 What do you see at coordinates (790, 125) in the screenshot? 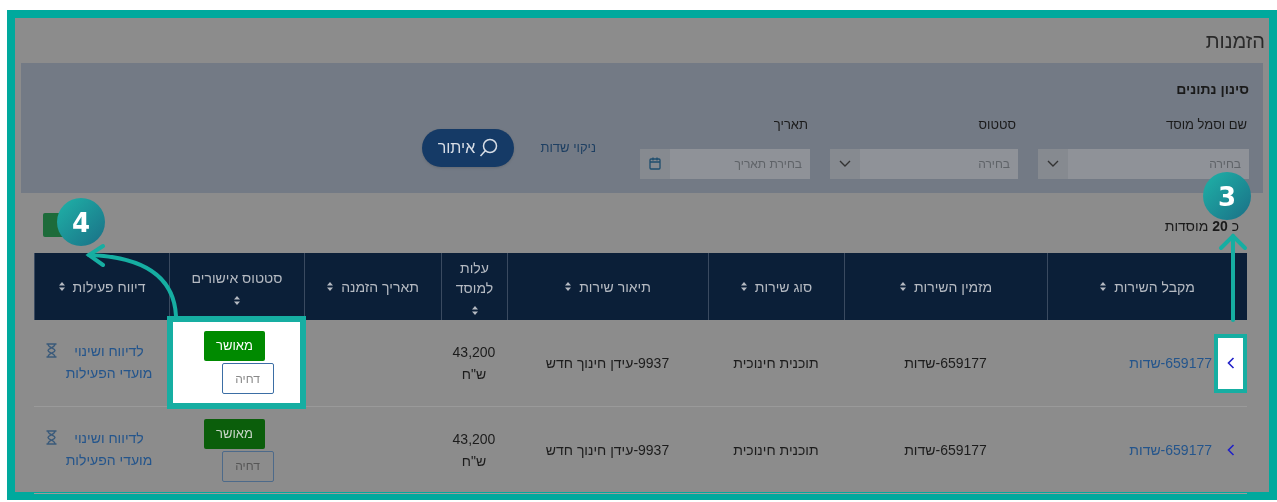
I see `field-label: תאריך` at bounding box center [790, 125].